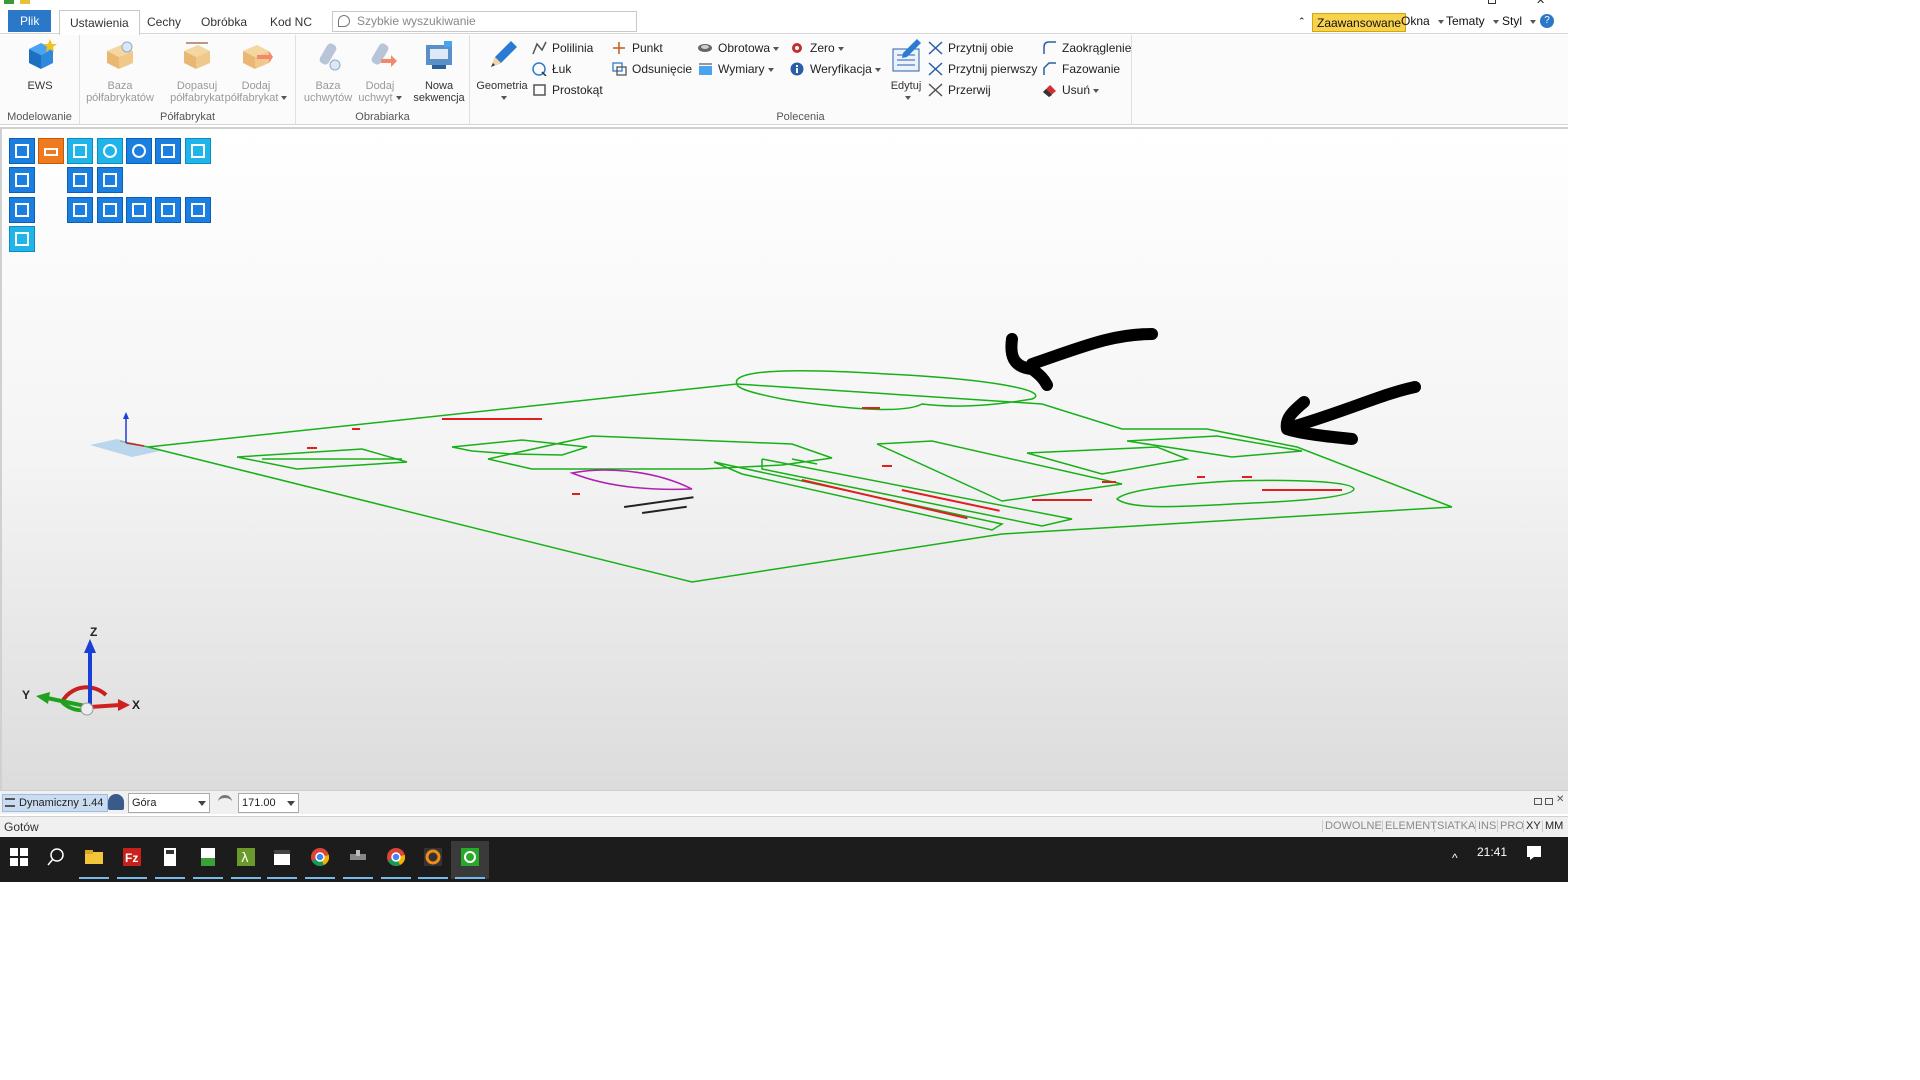  What do you see at coordinates (1071, 90) in the screenshot?
I see `delete-button: Usuń` at bounding box center [1071, 90].